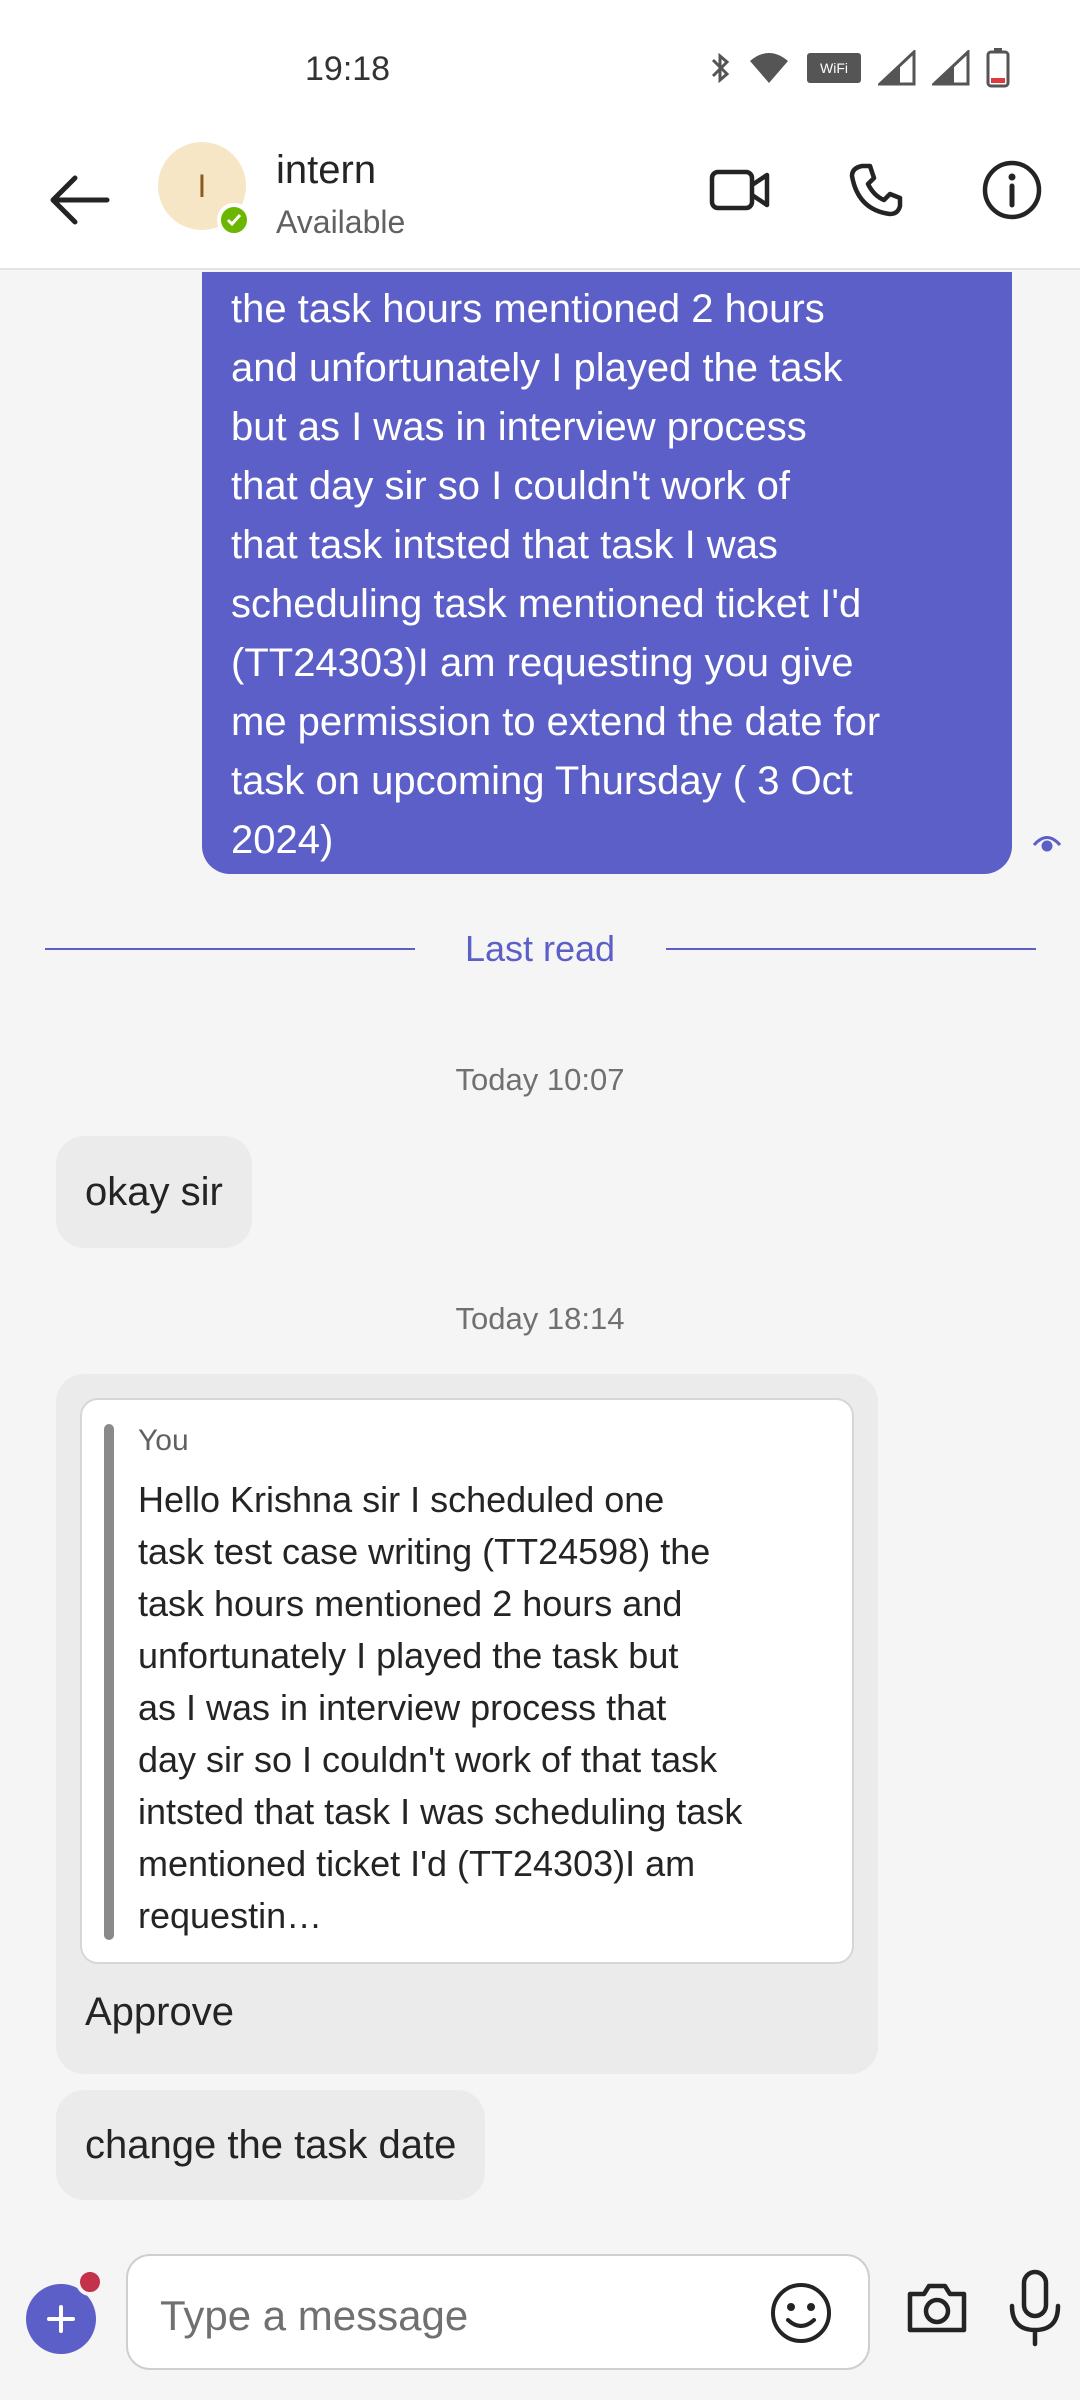  I want to click on status-icons: WiFi, so click(860, 68).